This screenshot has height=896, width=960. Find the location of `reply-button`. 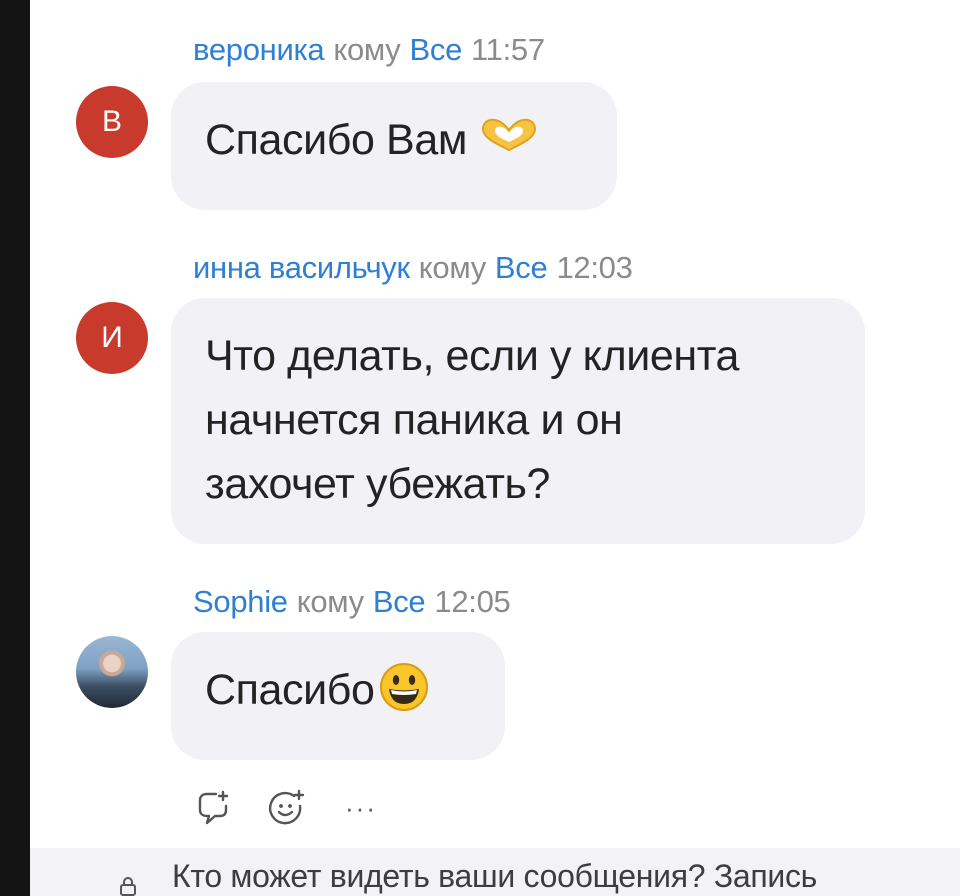

reply-button is located at coordinates (213, 808).